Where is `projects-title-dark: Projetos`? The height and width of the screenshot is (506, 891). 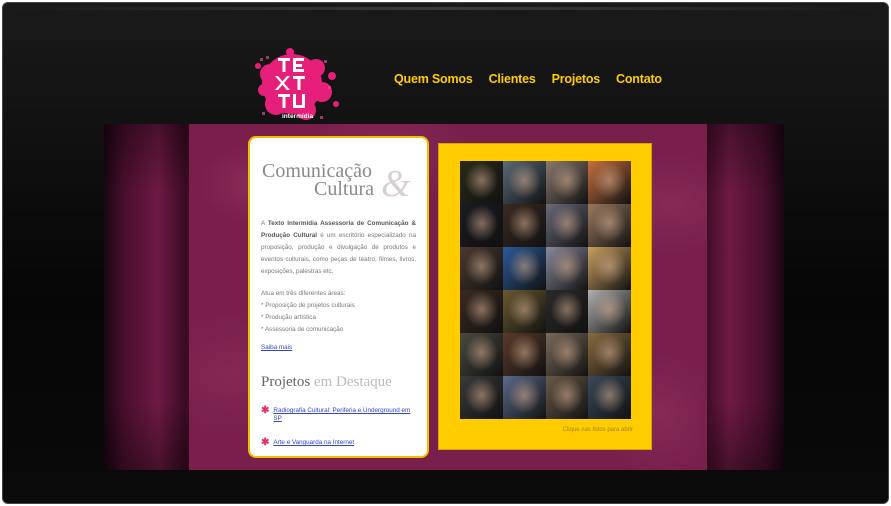
projects-title-dark: Projetos is located at coordinates (286, 382).